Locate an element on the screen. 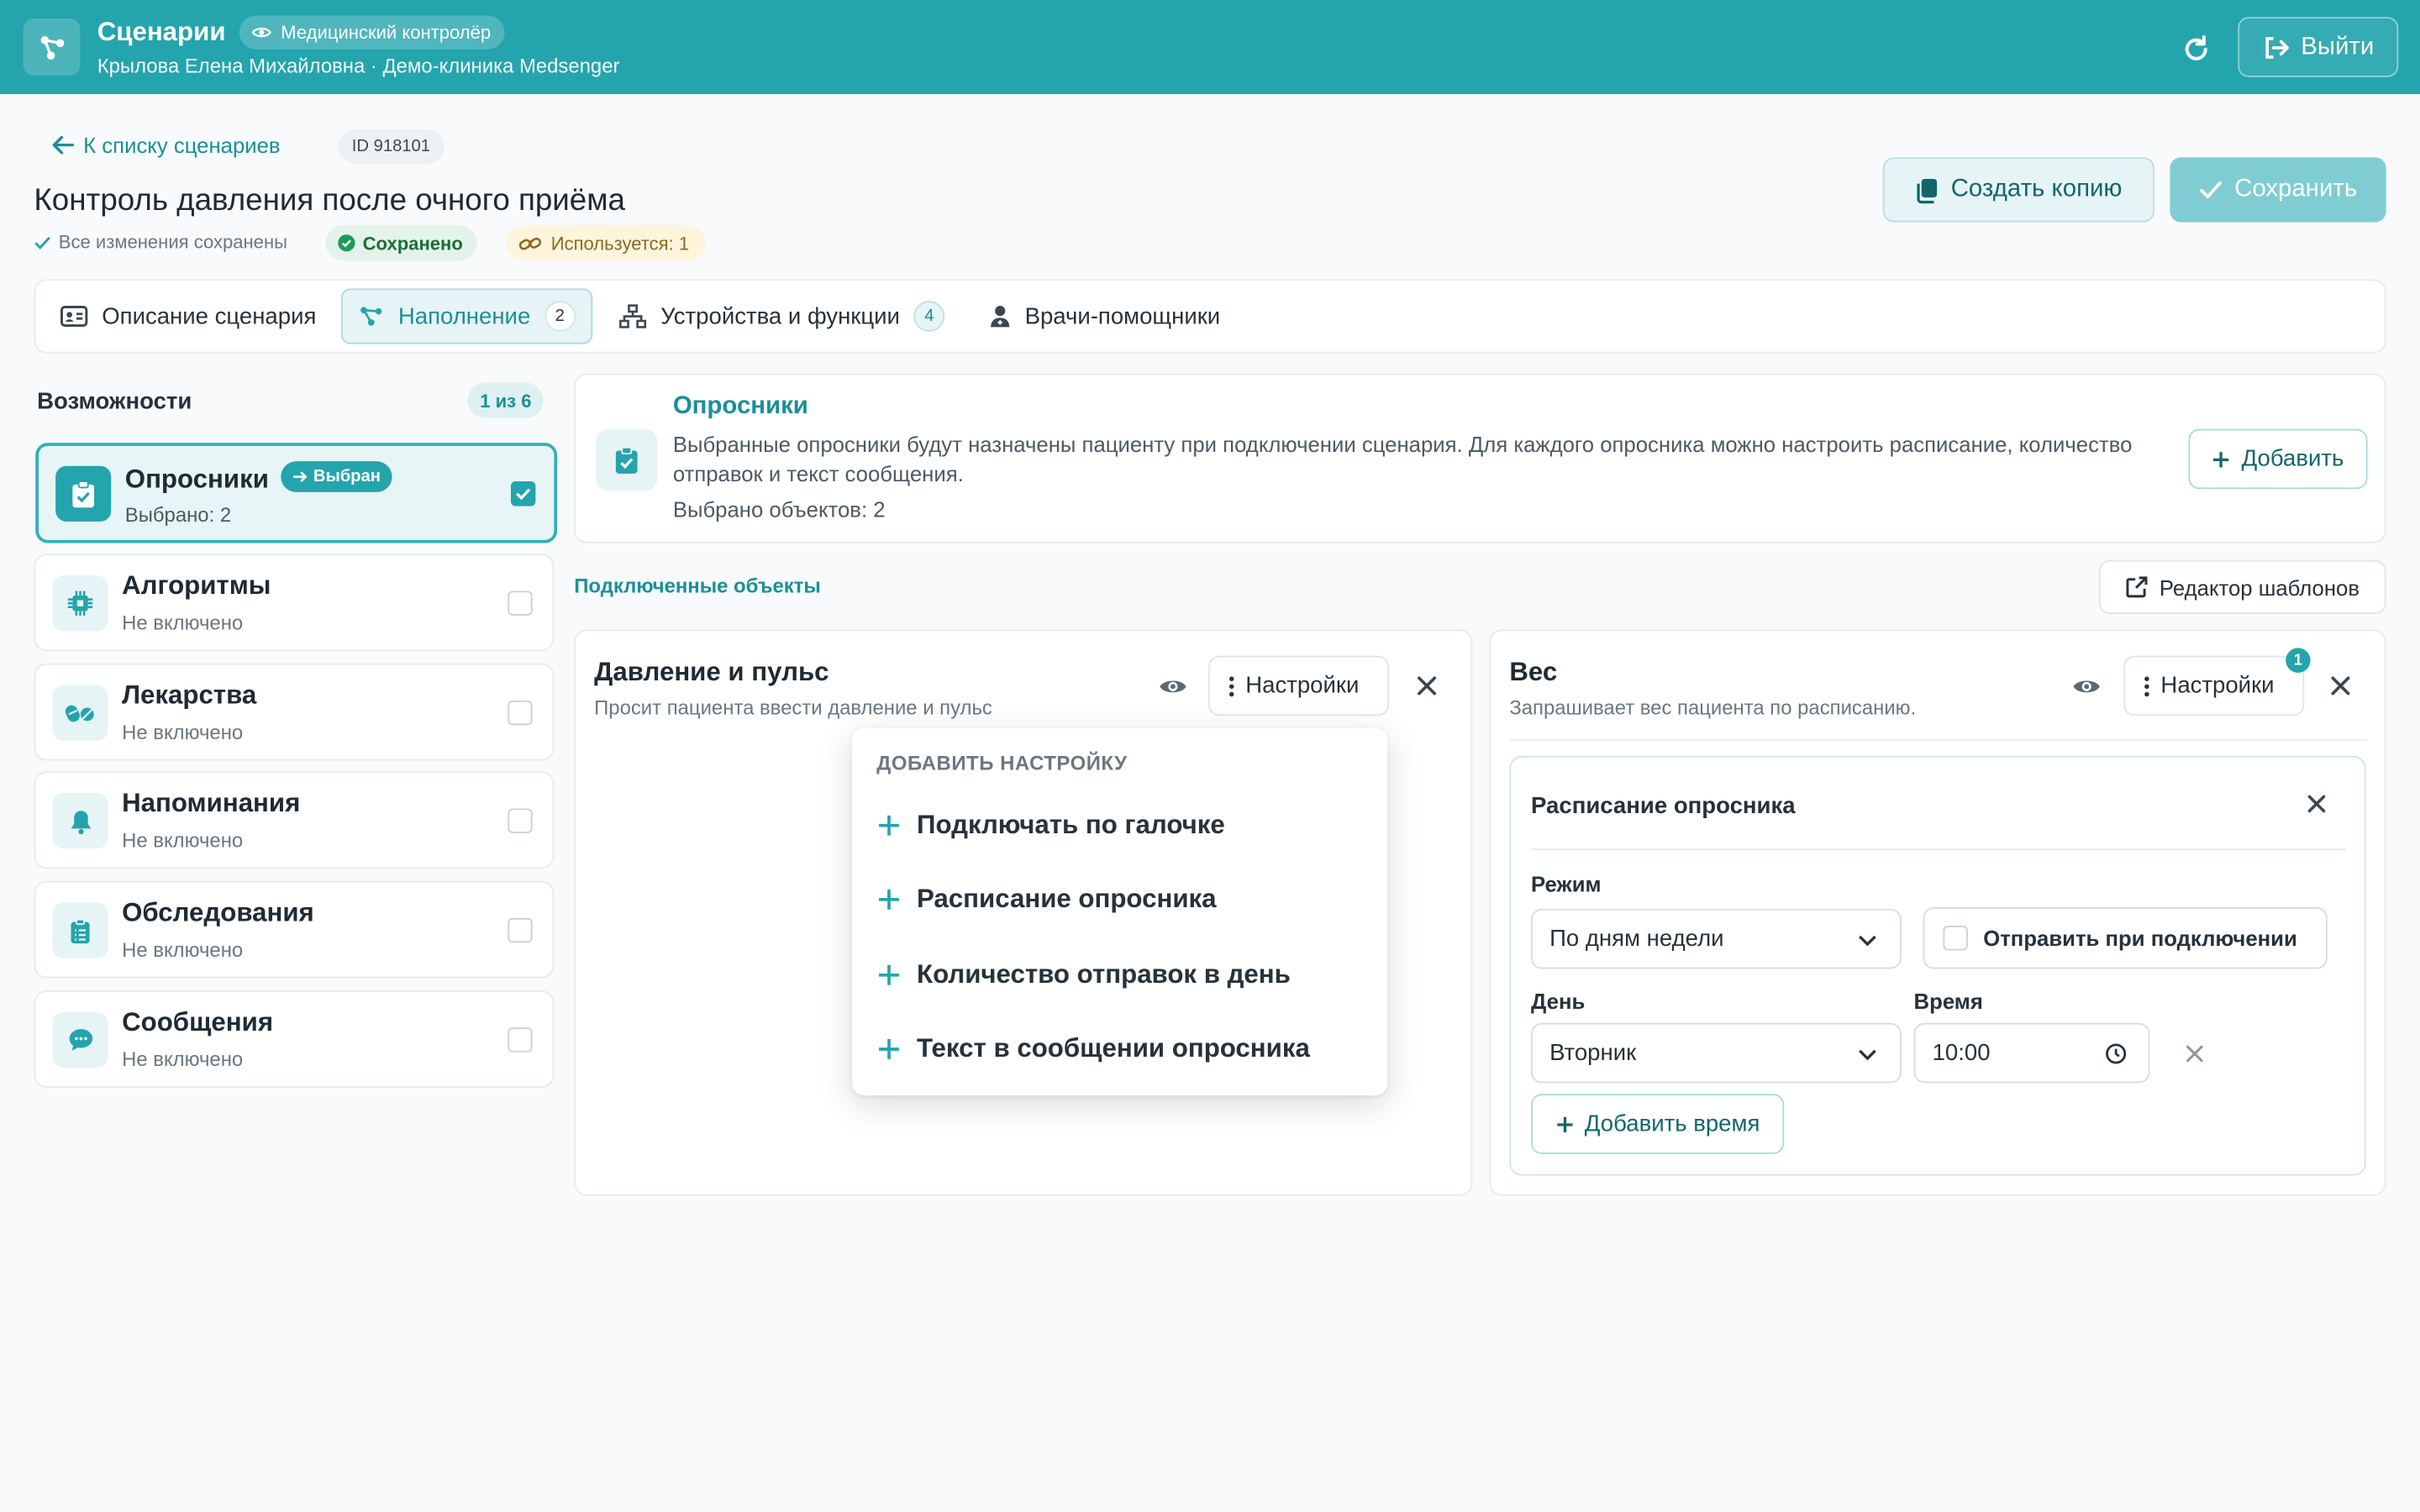 Image resolution: width=2420 pixels, height=1512 pixels. logout-icon is located at coordinates (2277, 47).